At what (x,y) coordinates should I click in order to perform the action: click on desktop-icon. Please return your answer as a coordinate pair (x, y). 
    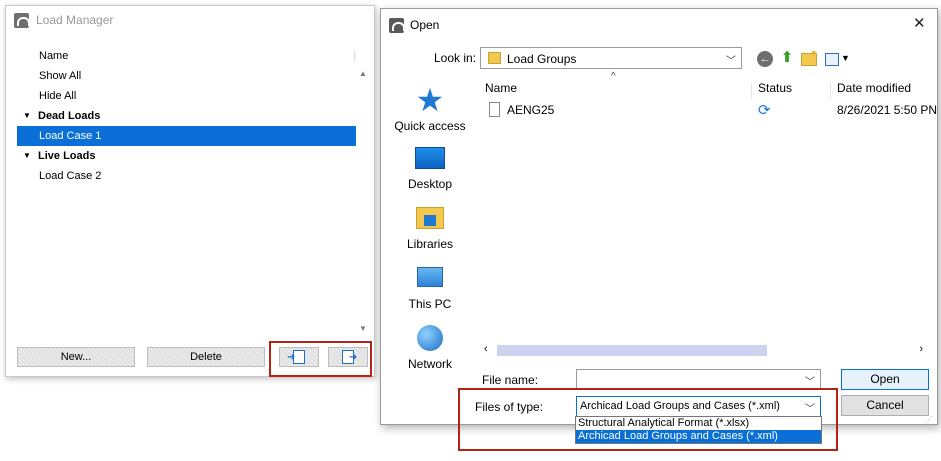
    Looking at the image, I should click on (430, 158).